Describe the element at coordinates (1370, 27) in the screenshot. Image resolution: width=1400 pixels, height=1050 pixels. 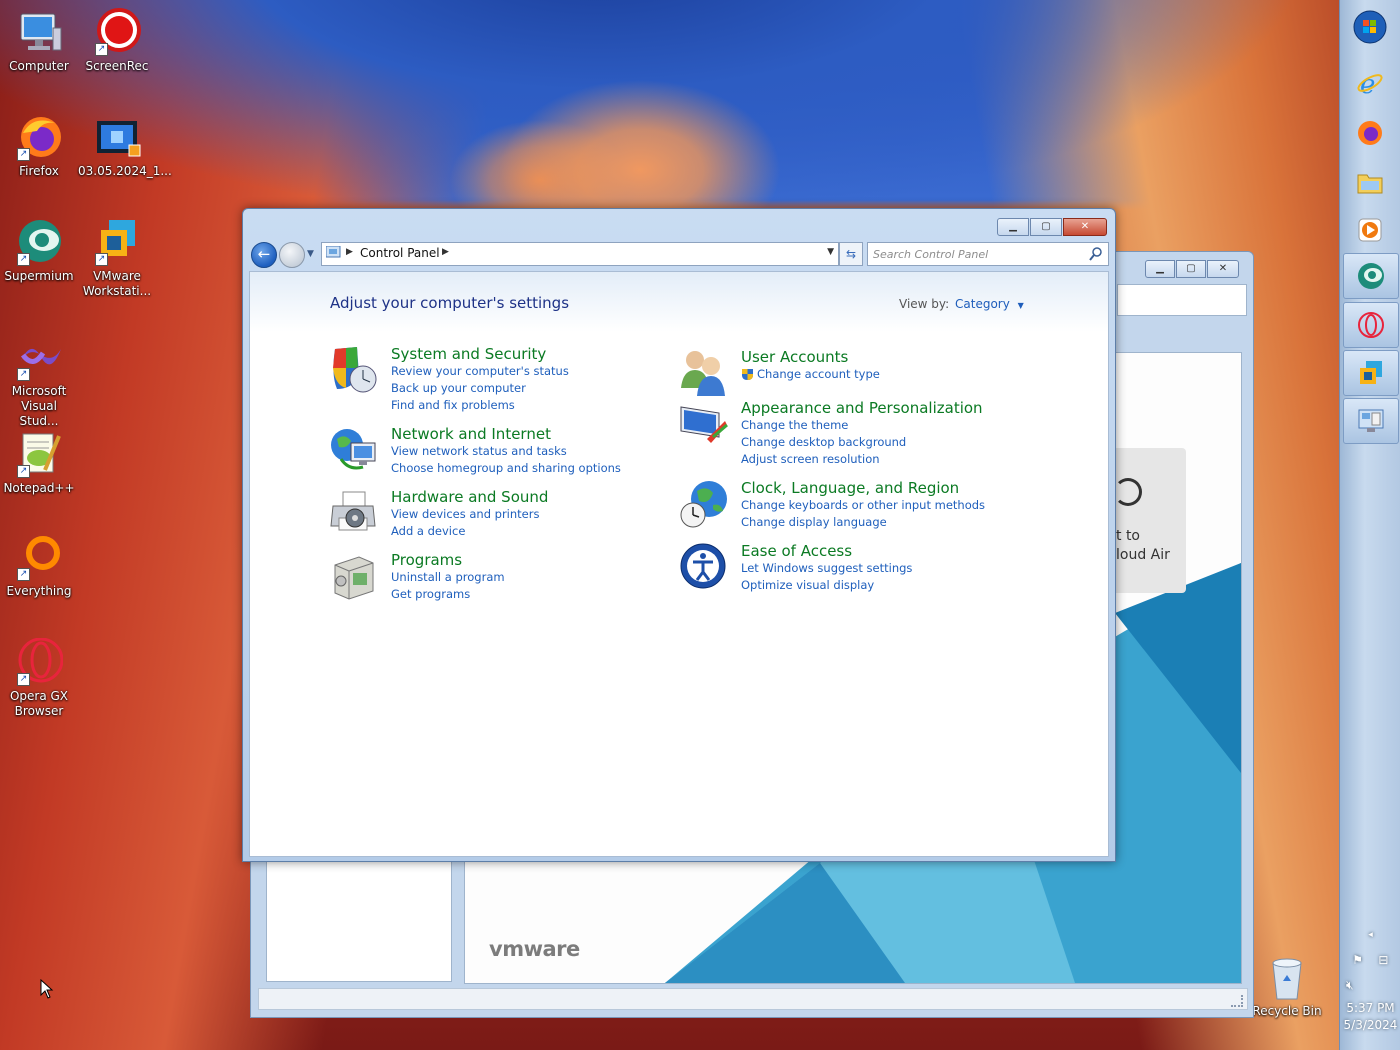
I see `start-button` at that location.